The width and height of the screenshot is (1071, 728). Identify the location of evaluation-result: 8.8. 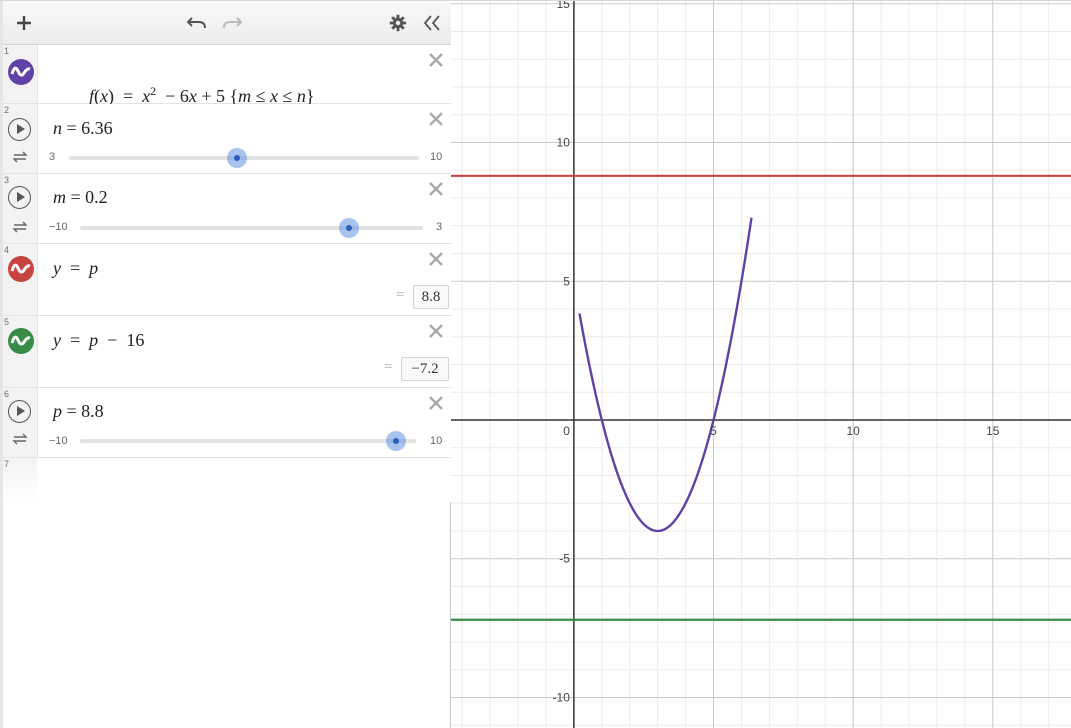
(431, 297).